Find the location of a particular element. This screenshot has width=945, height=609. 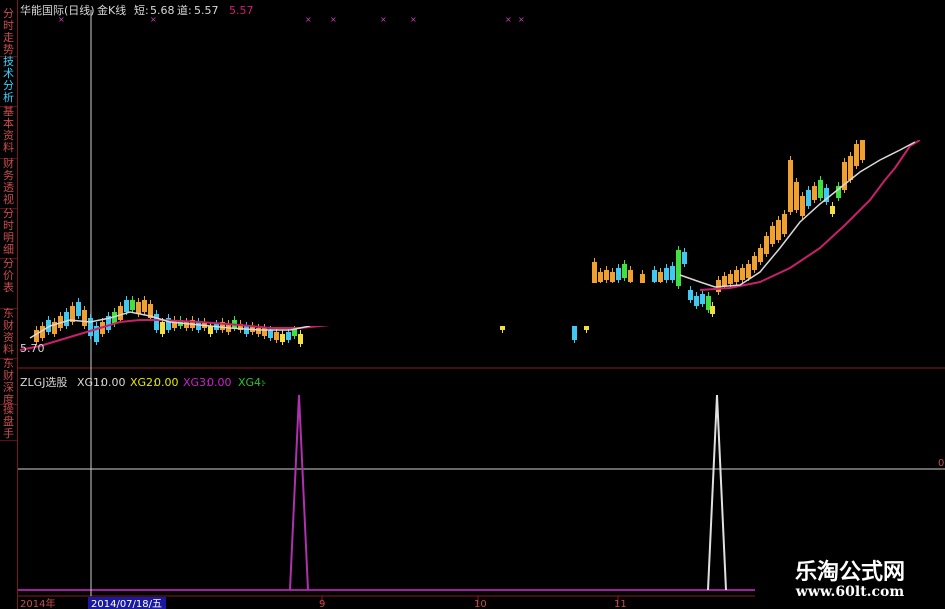

watermark-title: 乐淘公式网 is located at coordinates (849, 572).